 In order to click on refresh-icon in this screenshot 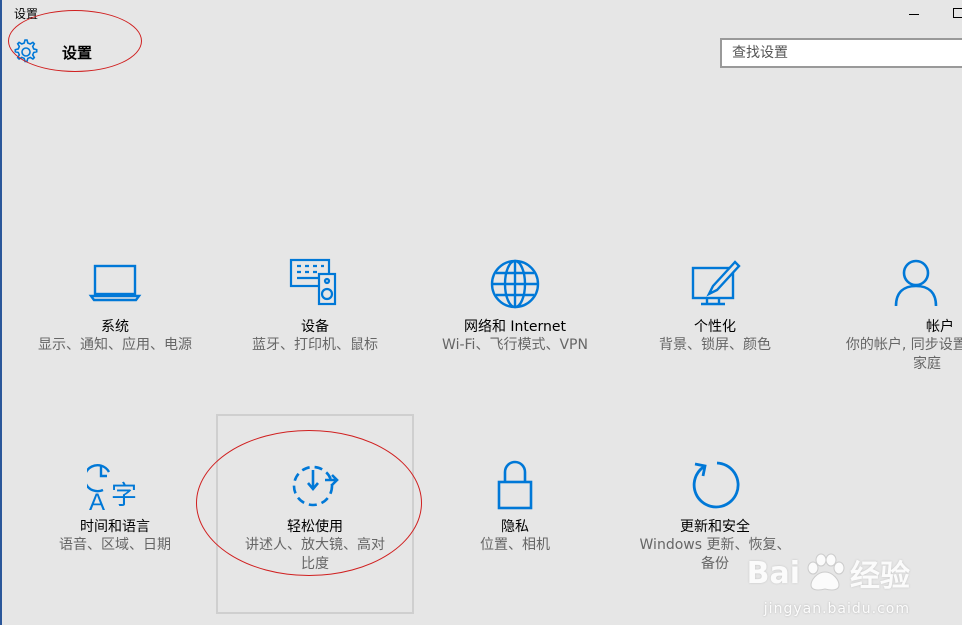, I will do `click(716, 485)`.